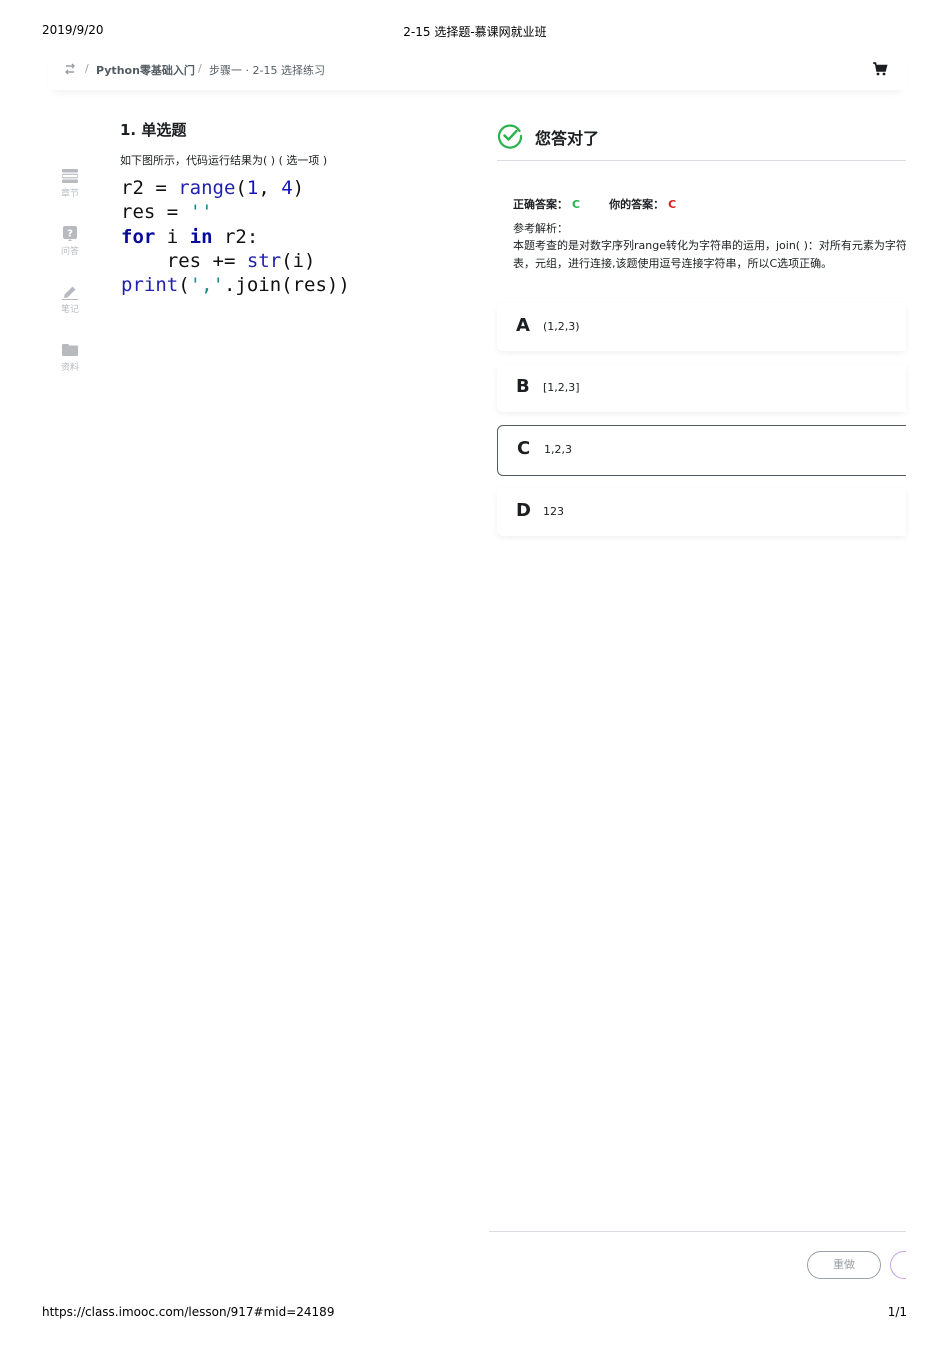 The image size is (950, 1345). What do you see at coordinates (701, 450) in the screenshot?
I see `option-c-selected: C 1,2,3` at bounding box center [701, 450].